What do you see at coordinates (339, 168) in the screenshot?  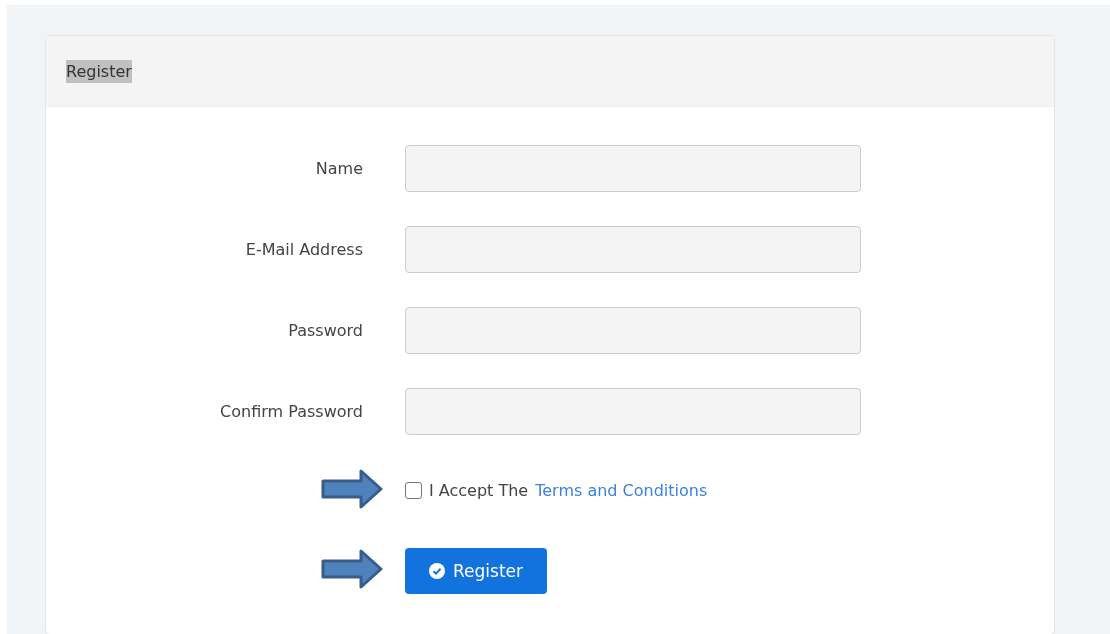 I see `field-label: Name` at bounding box center [339, 168].